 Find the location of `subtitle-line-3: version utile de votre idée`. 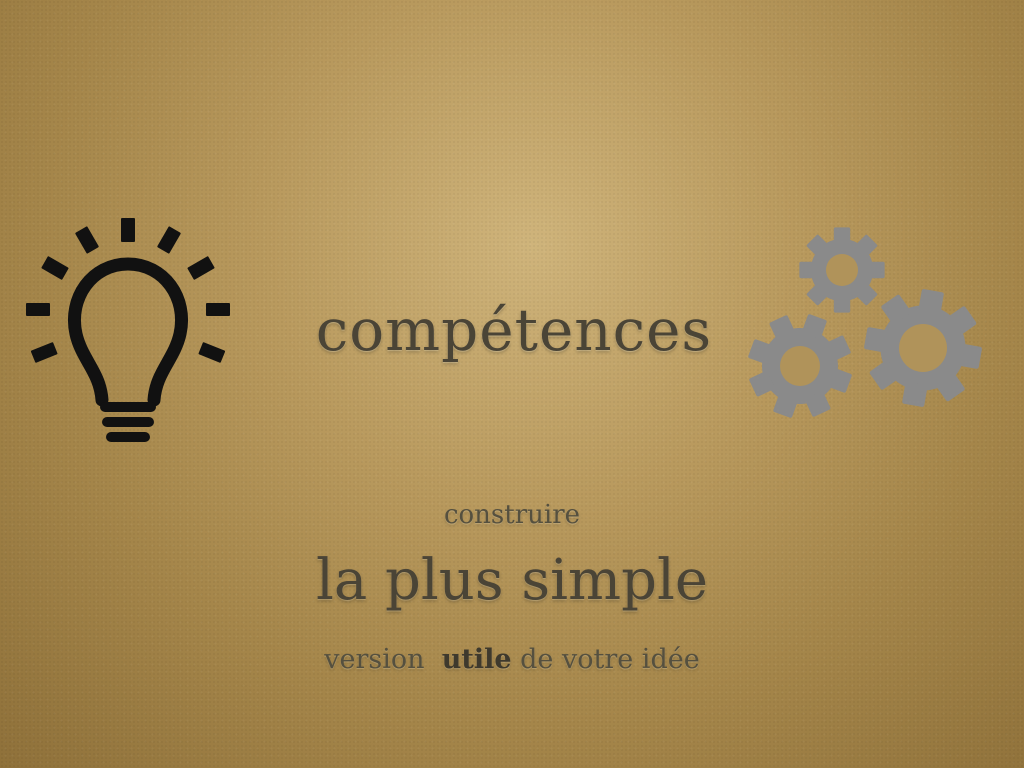

subtitle-line-3: version utile de votre idée is located at coordinates (512, 659).